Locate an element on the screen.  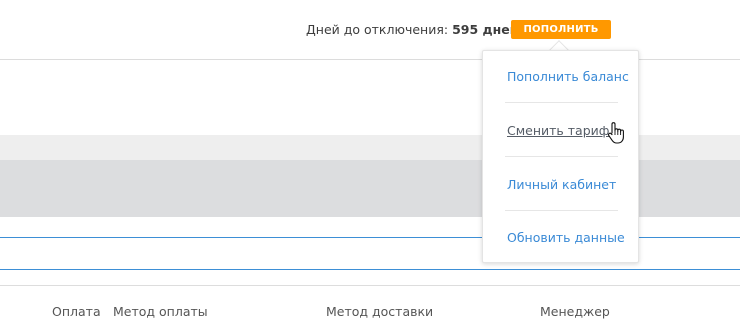
days-label: Дней до отключения: is located at coordinates (377, 29).